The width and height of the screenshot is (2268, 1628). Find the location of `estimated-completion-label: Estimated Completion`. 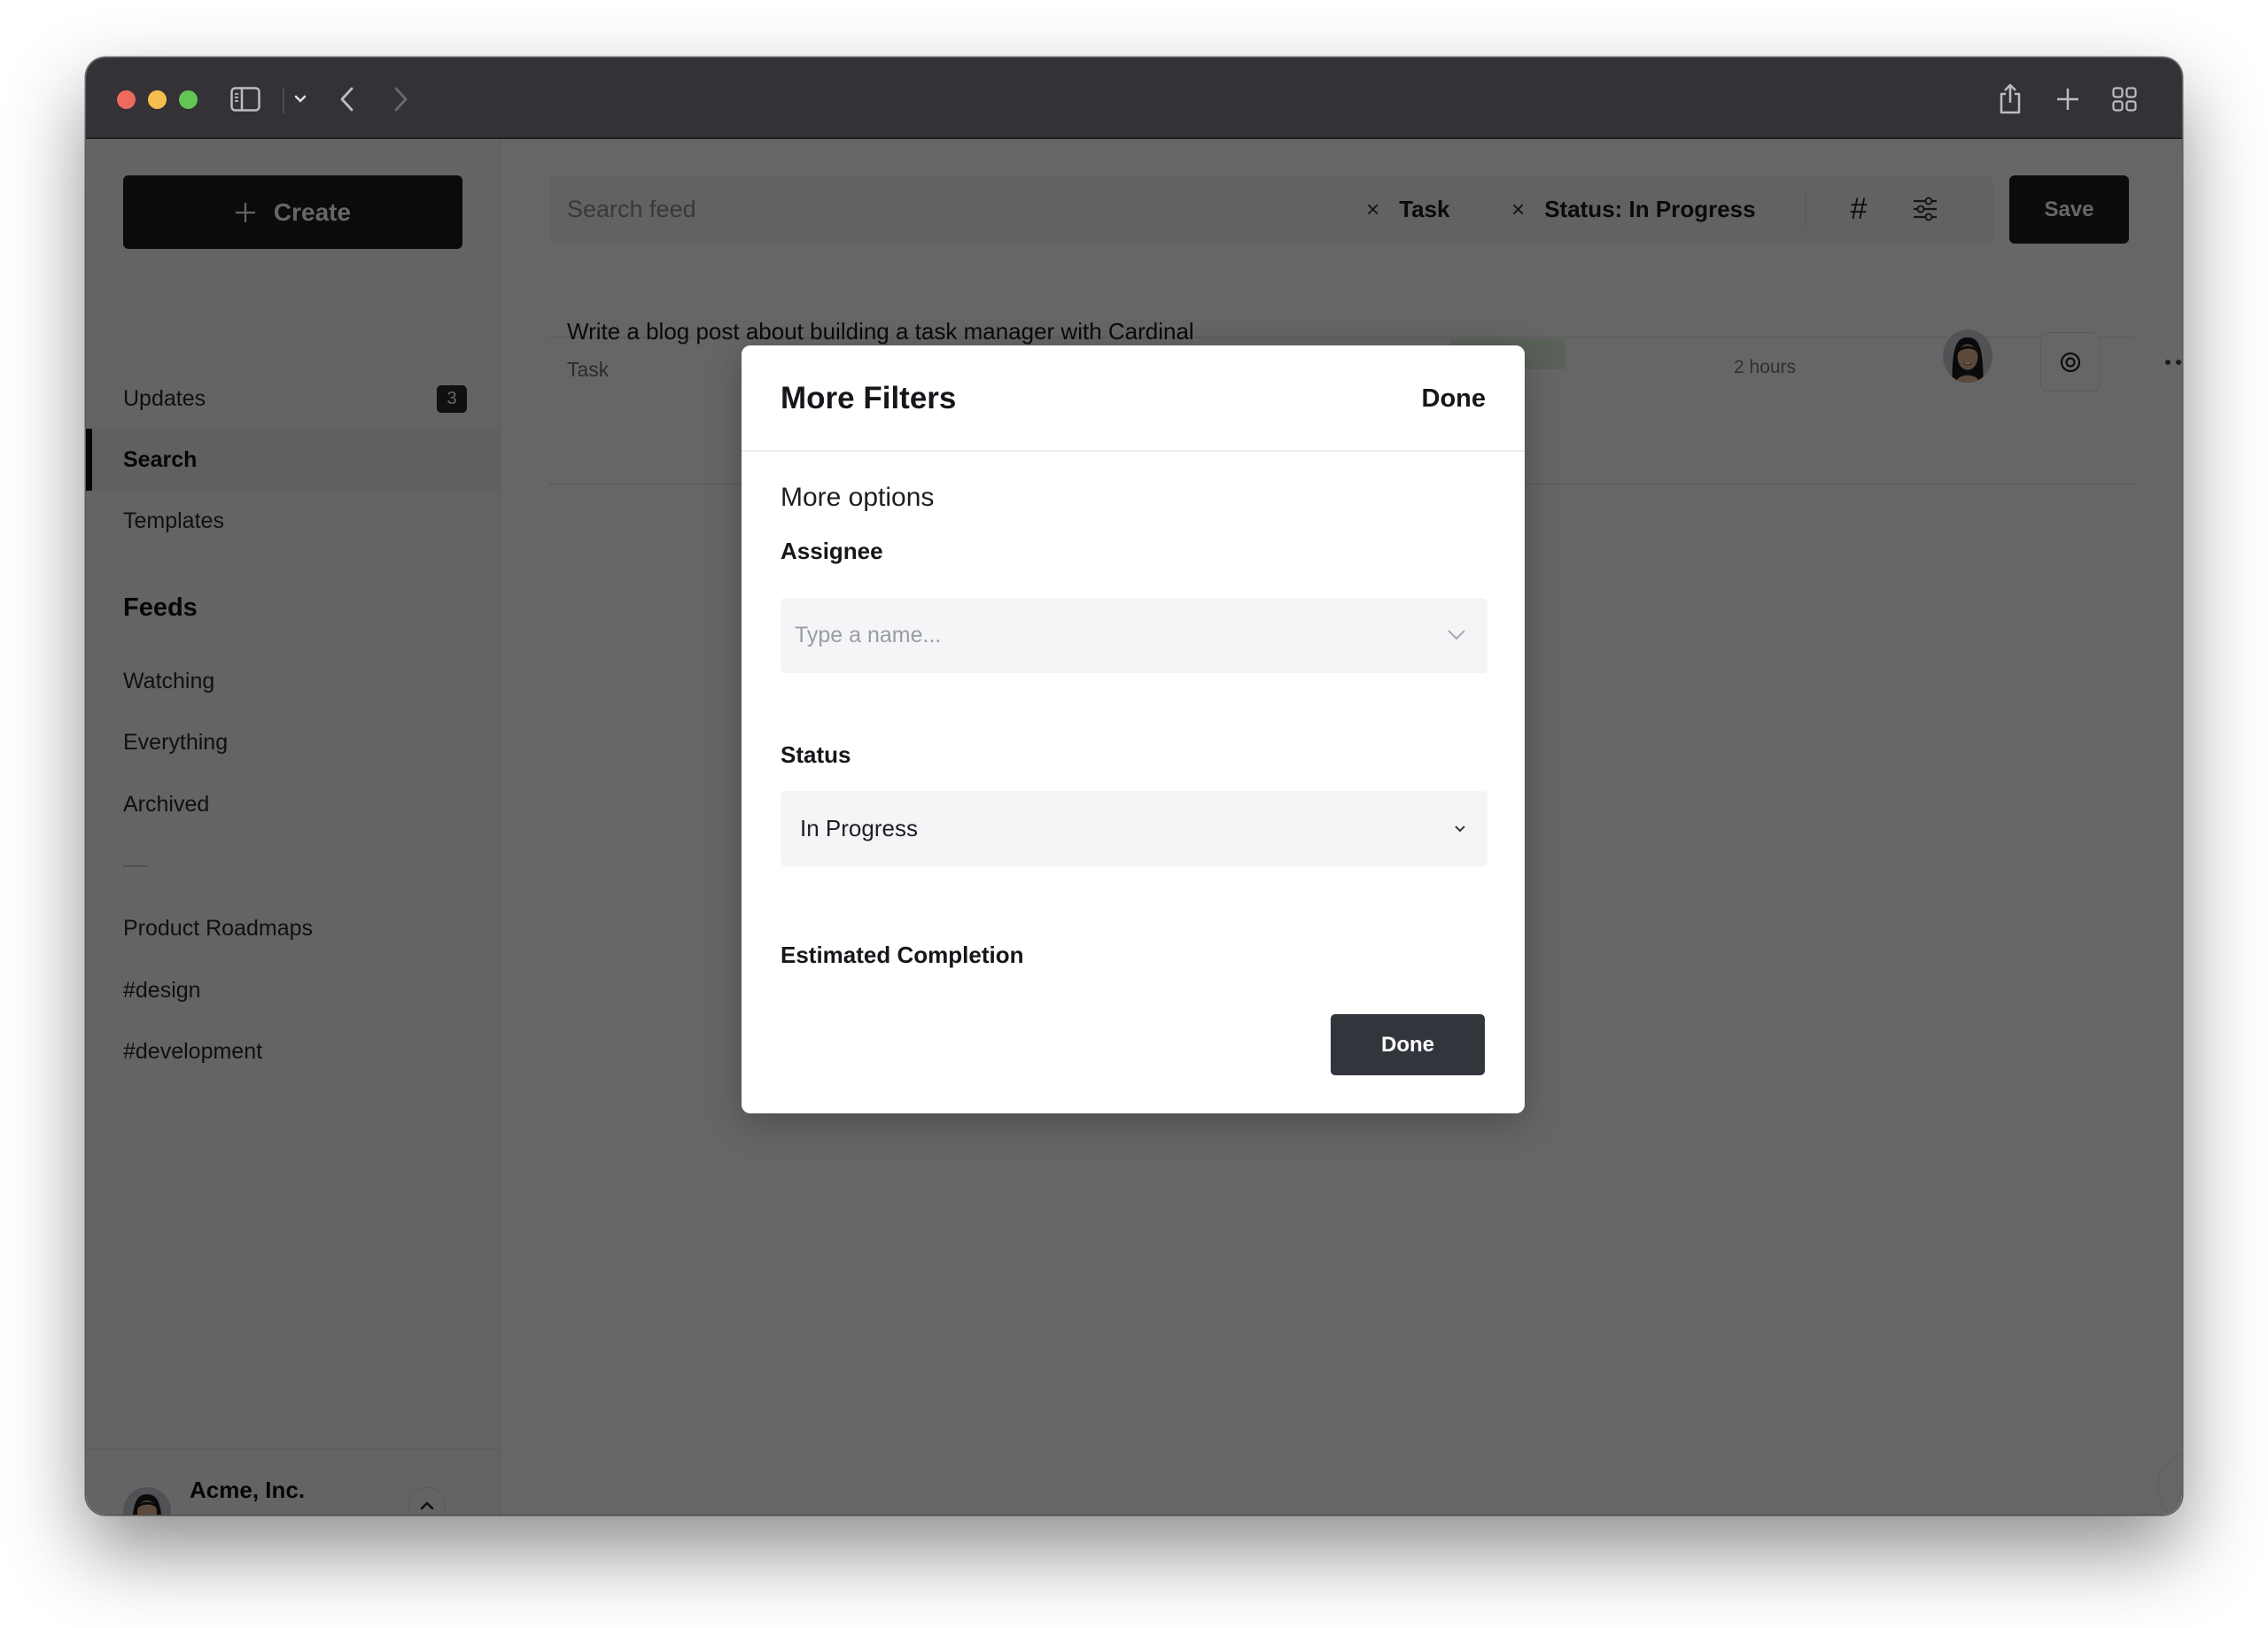

estimated-completion-label: Estimated Completion is located at coordinates (902, 955).